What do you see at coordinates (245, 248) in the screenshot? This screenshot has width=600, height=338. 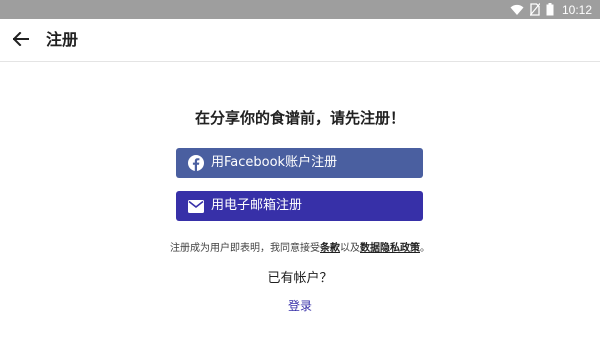 I see `terms-prefix: 注册成为用户即表明，我同意接受` at bounding box center [245, 248].